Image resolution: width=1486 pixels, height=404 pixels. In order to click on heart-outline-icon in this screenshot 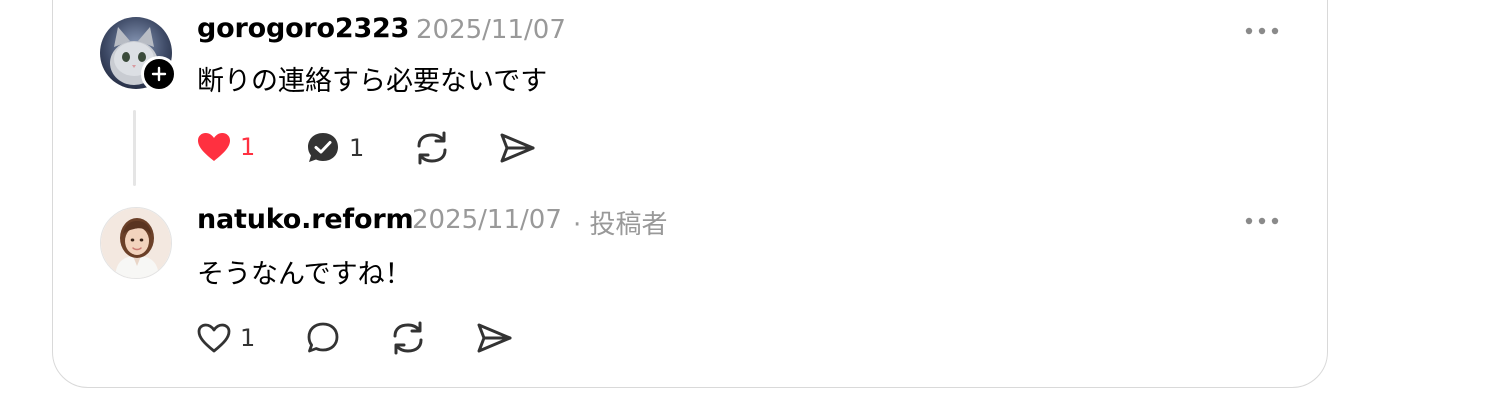, I will do `click(214, 338)`.